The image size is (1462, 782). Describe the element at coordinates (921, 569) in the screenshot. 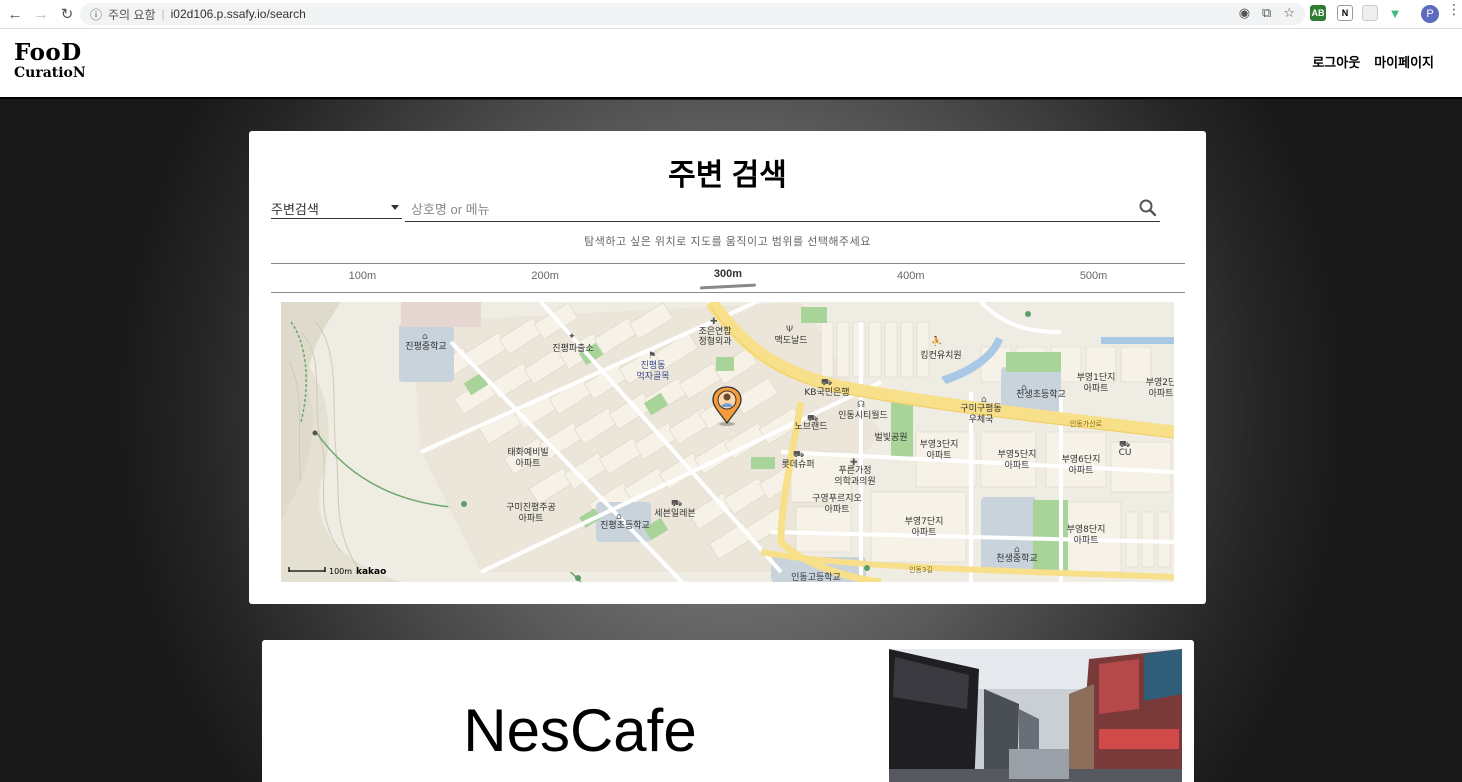

I see `svg-text: 인동3길` at that location.